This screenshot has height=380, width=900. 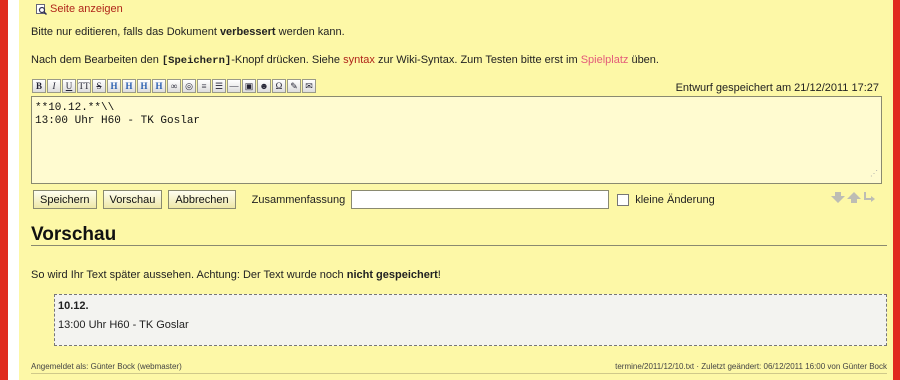 I want to click on underline-button: U, so click(x=69, y=86).